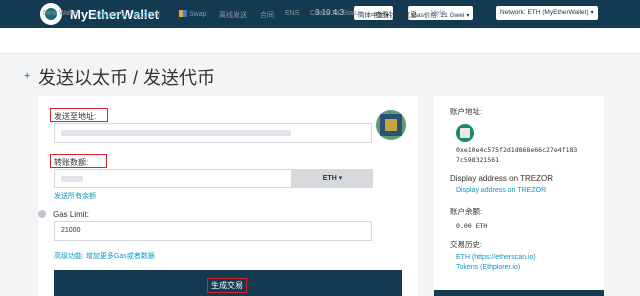 The image size is (640, 296). What do you see at coordinates (227, 285) in the screenshot?
I see `generate-transaction-label: 生成交易` at bounding box center [227, 285].